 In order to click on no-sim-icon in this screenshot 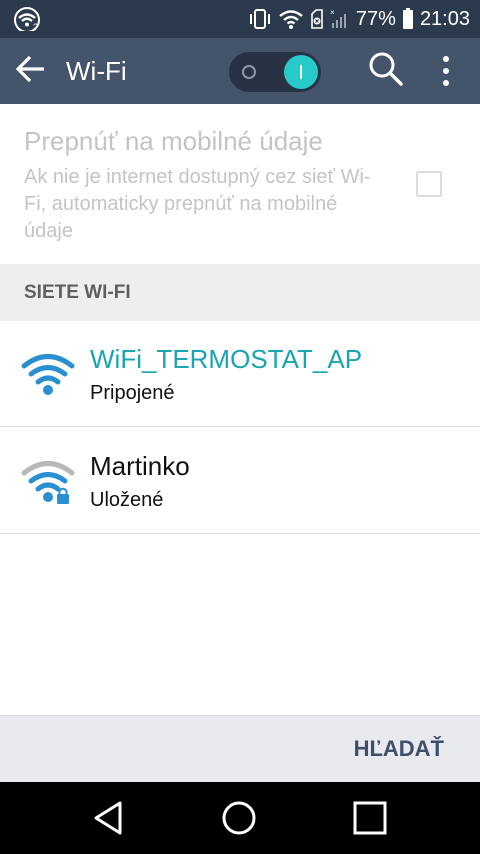, I will do `click(317, 19)`.